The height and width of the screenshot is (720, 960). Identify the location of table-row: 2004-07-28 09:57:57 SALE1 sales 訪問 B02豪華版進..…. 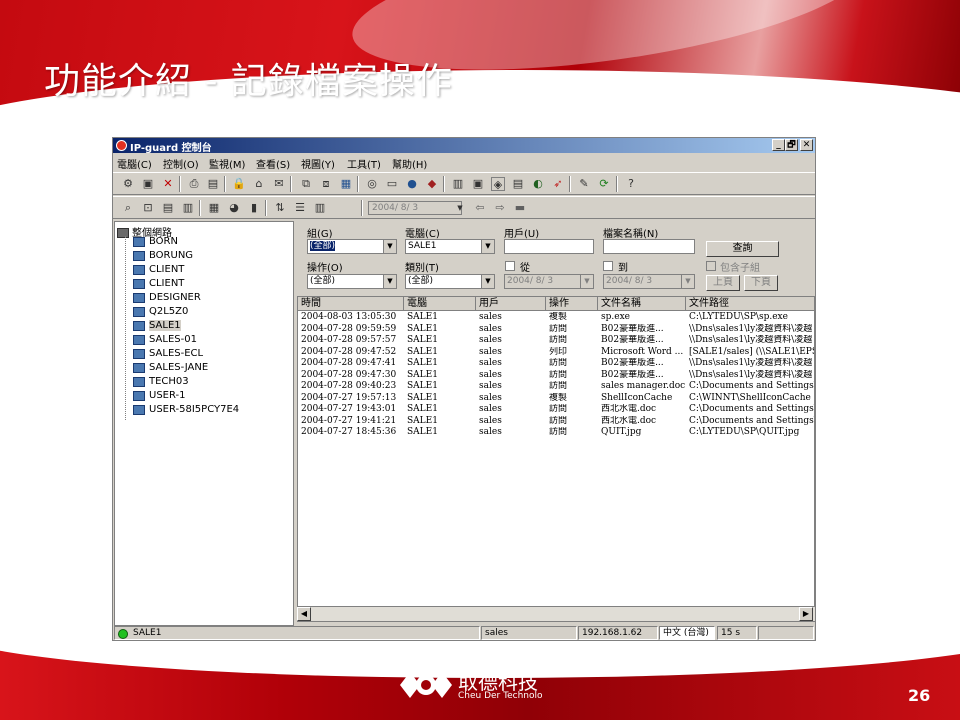
(556, 341).